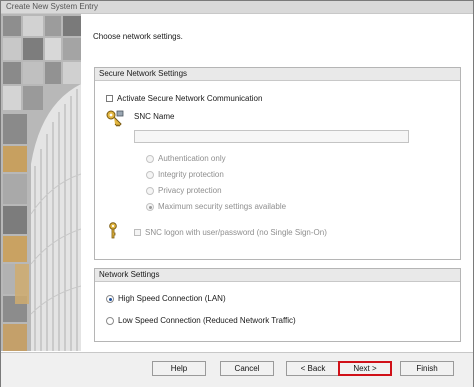 The height and width of the screenshot is (387, 474). Describe the element at coordinates (113, 232) in the screenshot. I see `key-icon` at that location.